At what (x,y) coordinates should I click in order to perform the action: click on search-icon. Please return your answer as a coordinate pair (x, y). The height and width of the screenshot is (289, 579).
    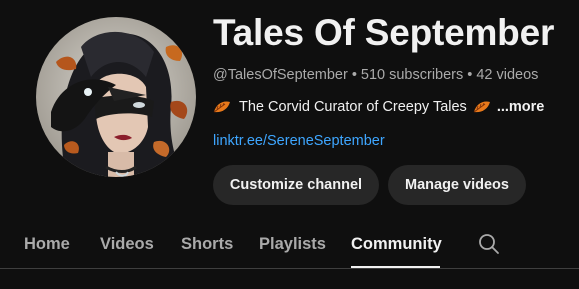
    Looking at the image, I should click on (489, 244).